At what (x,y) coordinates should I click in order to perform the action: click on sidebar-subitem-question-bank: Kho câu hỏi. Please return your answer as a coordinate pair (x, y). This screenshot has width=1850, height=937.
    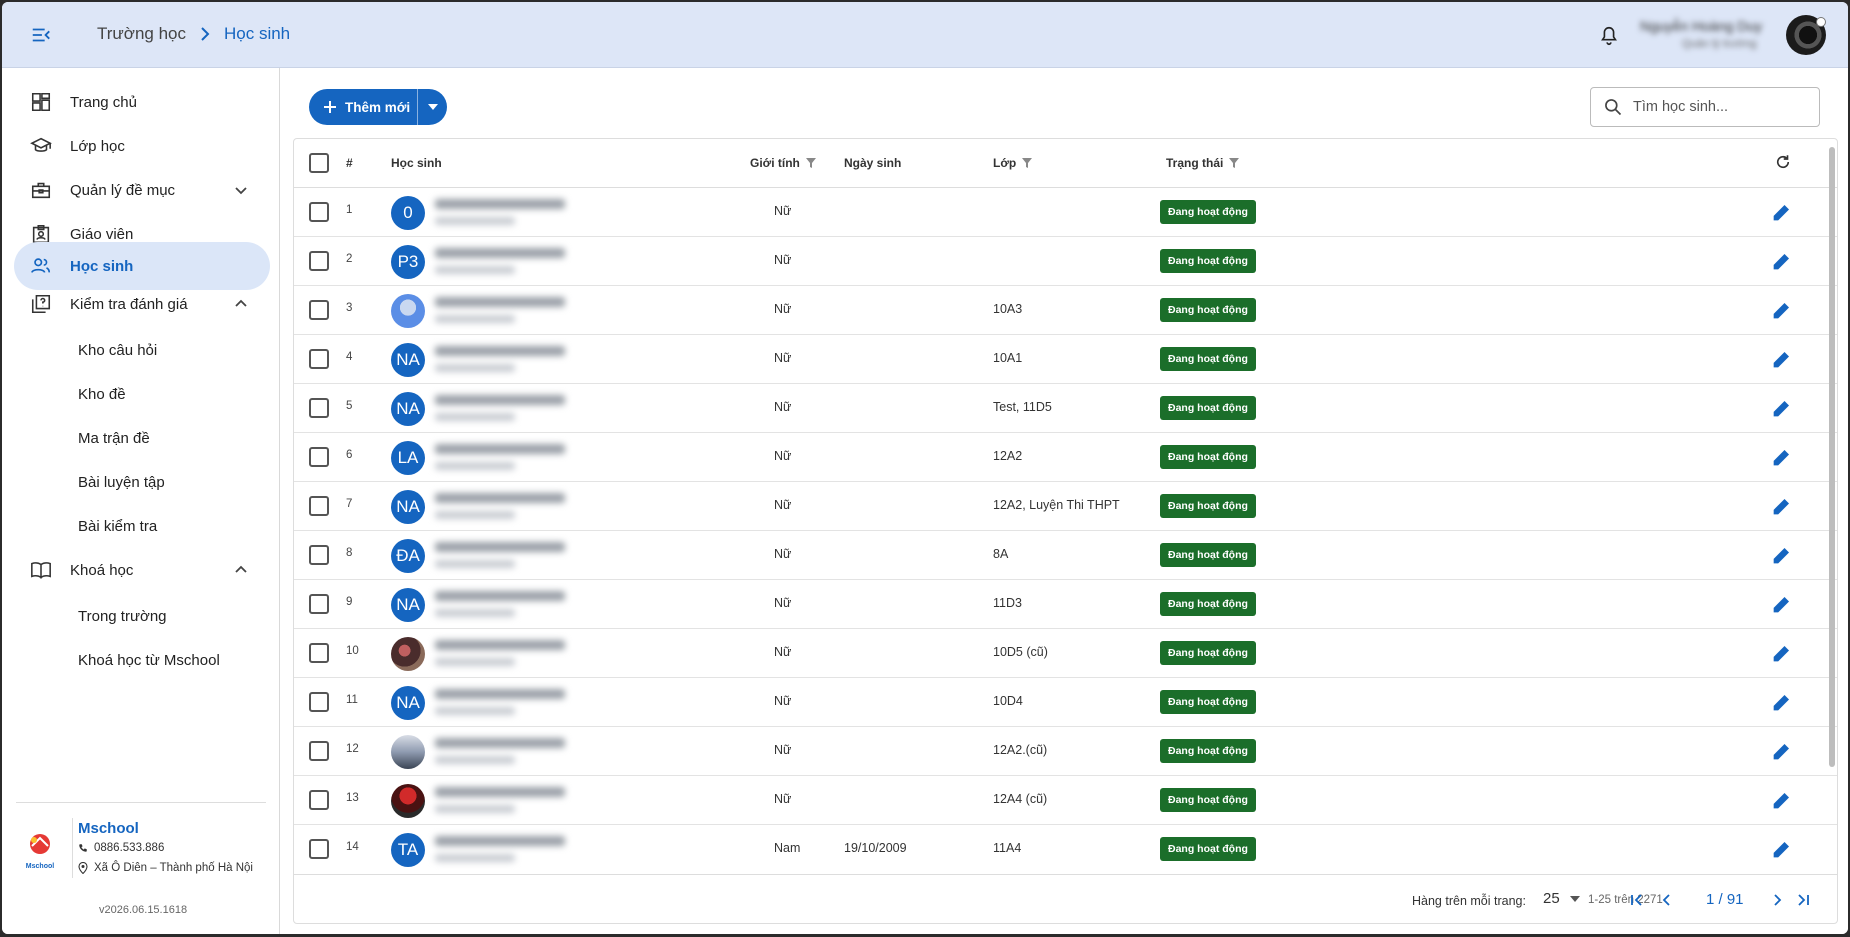
    Looking at the image, I should click on (142, 350).